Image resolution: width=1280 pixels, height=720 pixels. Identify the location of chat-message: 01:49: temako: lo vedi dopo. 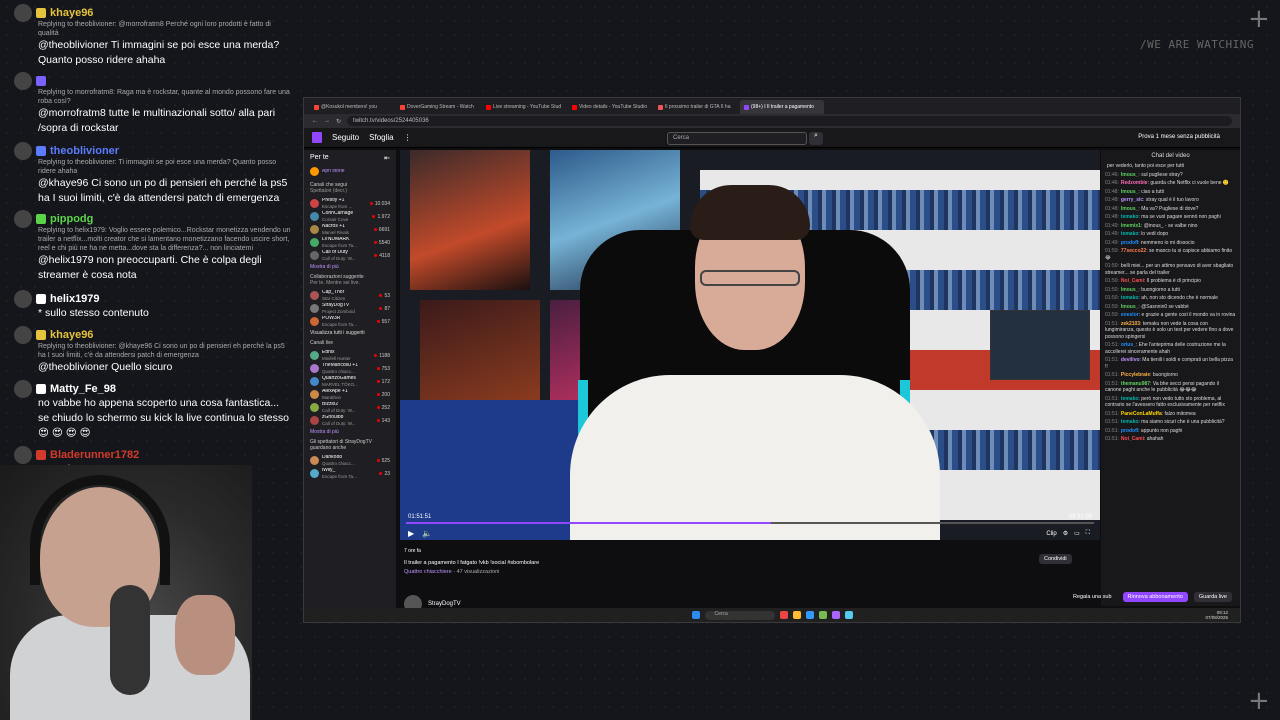
(1137, 234).